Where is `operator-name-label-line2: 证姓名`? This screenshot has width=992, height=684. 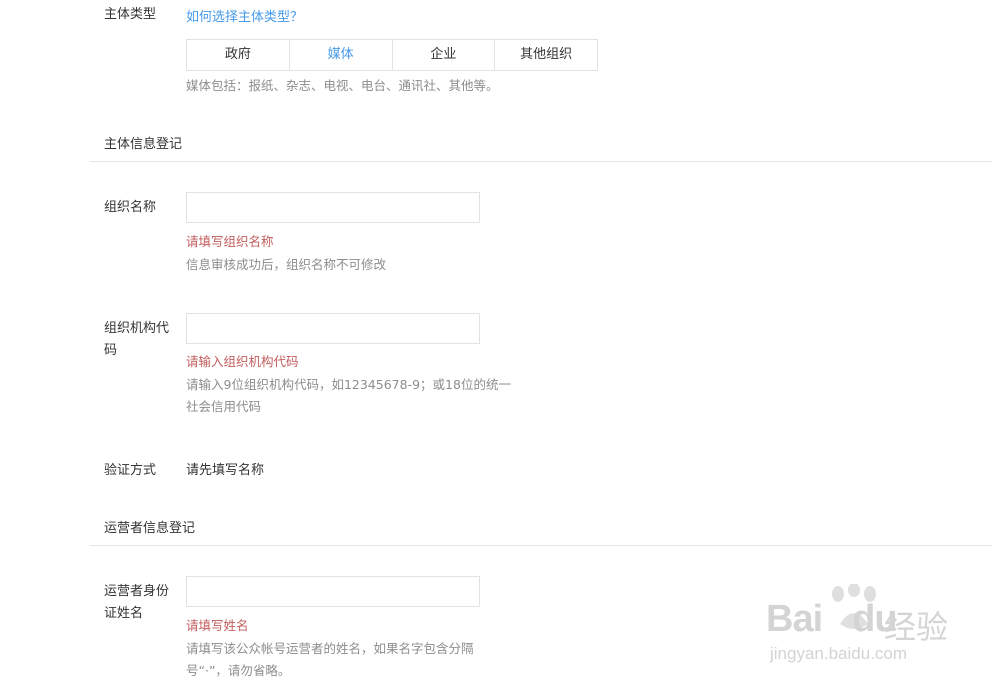 operator-name-label-line2: 证姓名 is located at coordinates (124, 613).